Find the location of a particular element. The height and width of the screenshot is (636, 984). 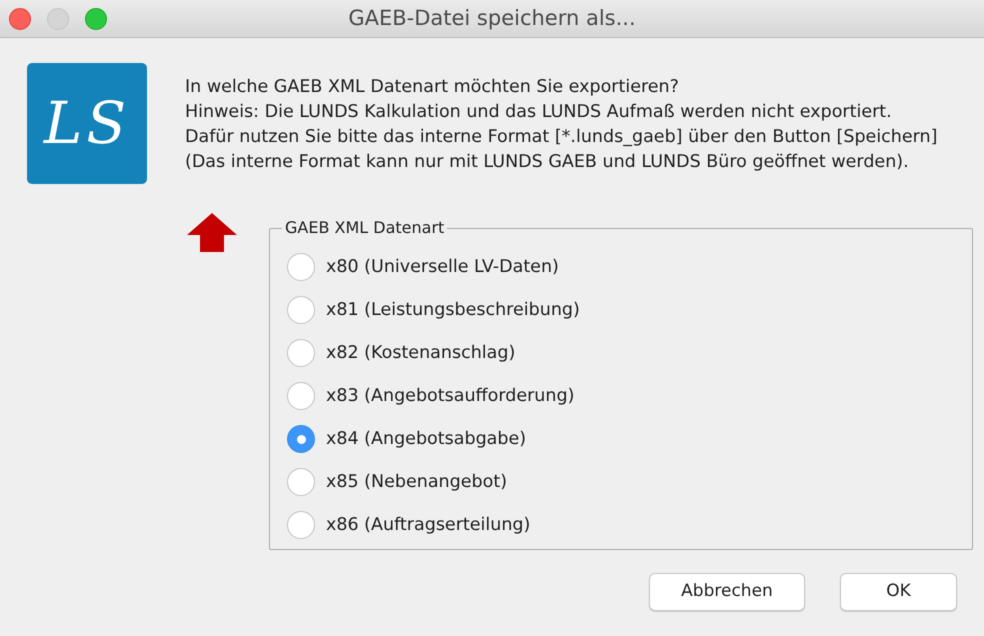

radio-label: x81 (Leistungsbeschreibung) is located at coordinates (453, 310).